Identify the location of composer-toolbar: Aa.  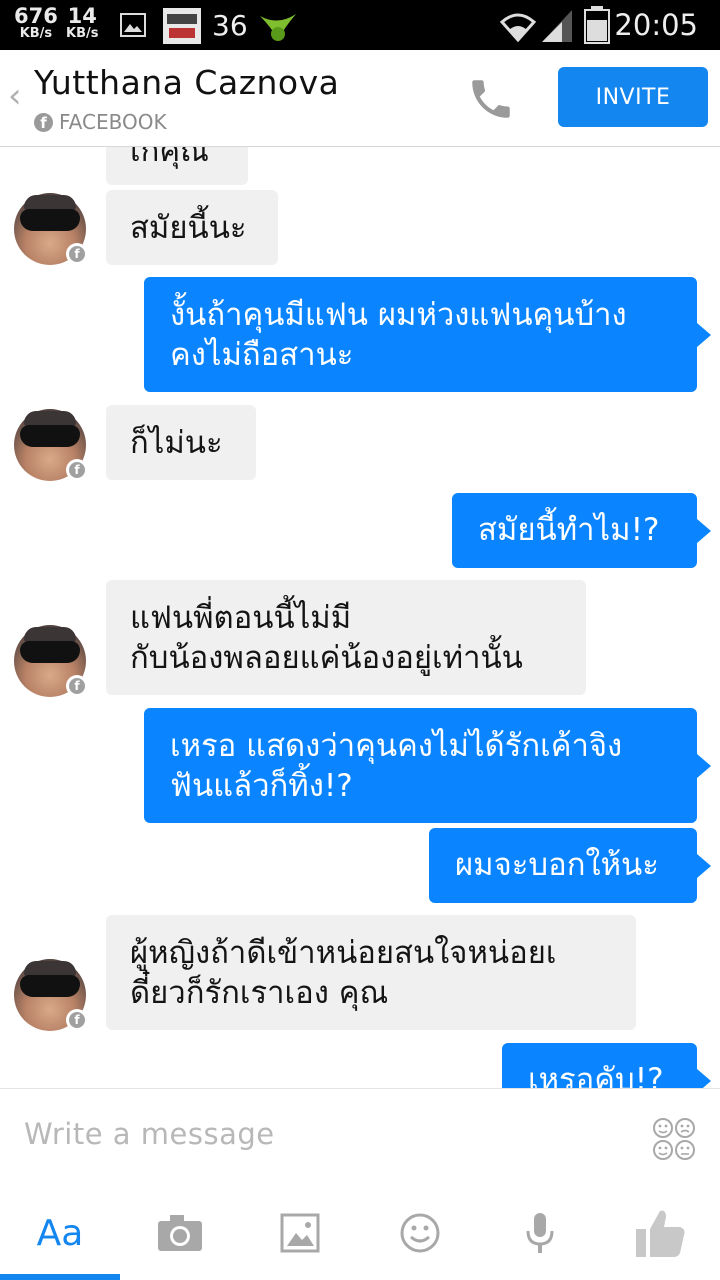
(360, 1234).